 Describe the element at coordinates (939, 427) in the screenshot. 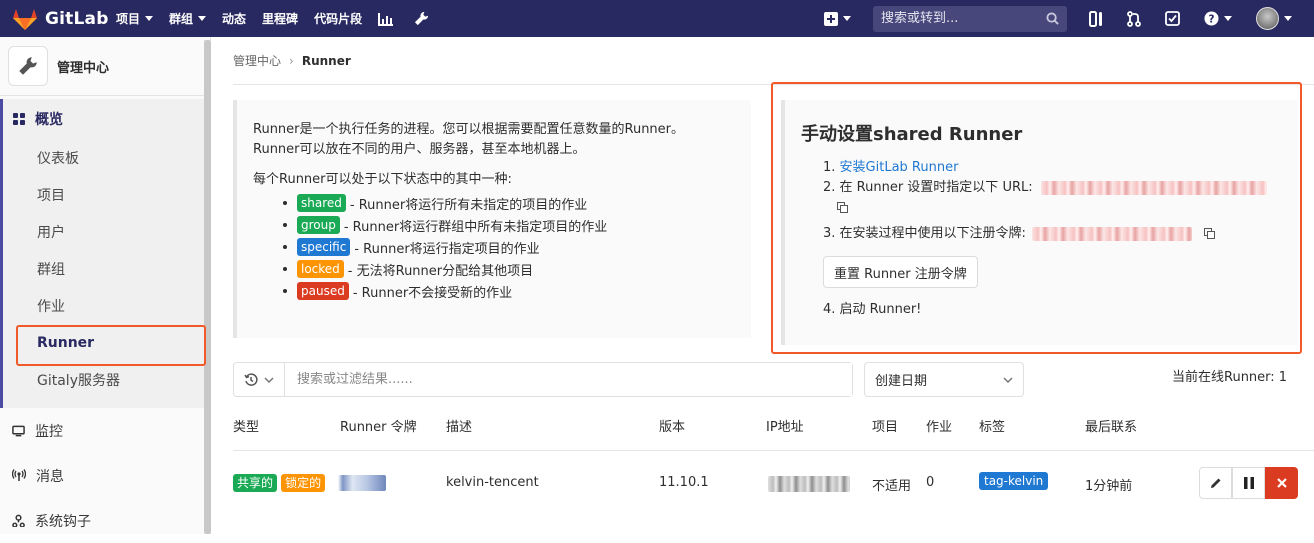

I see `header-jobs: 作业` at that location.